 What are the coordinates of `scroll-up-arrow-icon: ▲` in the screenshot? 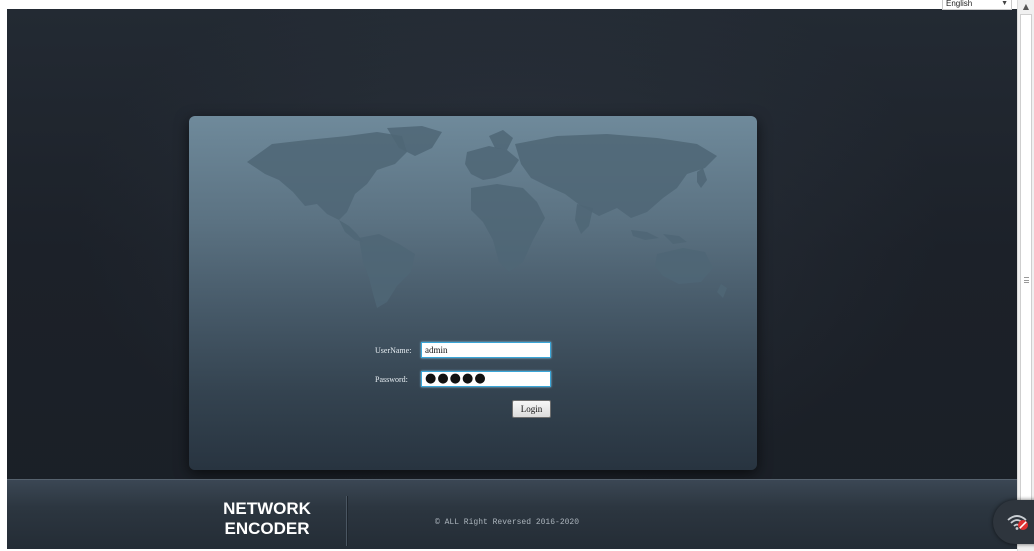 It's located at (1026, 7).